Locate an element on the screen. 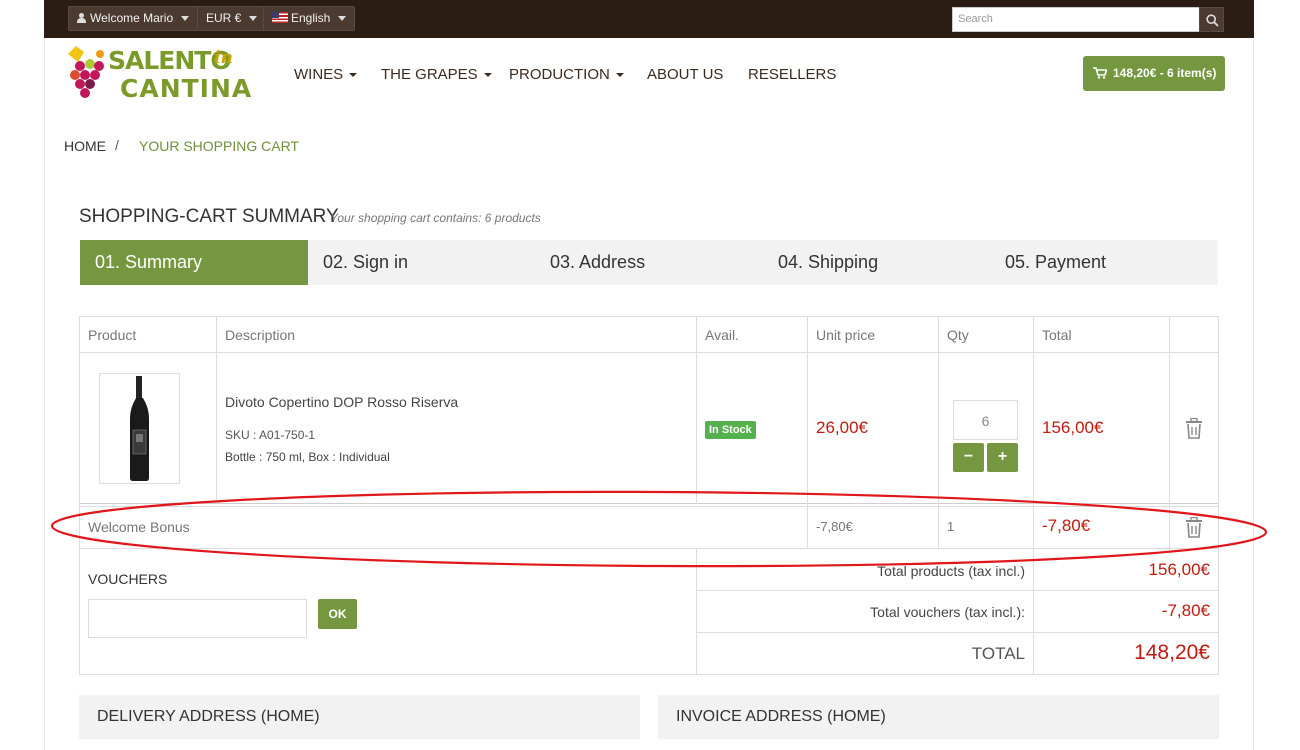 The width and height of the screenshot is (1300, 750). logo-text-salento: SALENTO is located at coordinates (170, 60).